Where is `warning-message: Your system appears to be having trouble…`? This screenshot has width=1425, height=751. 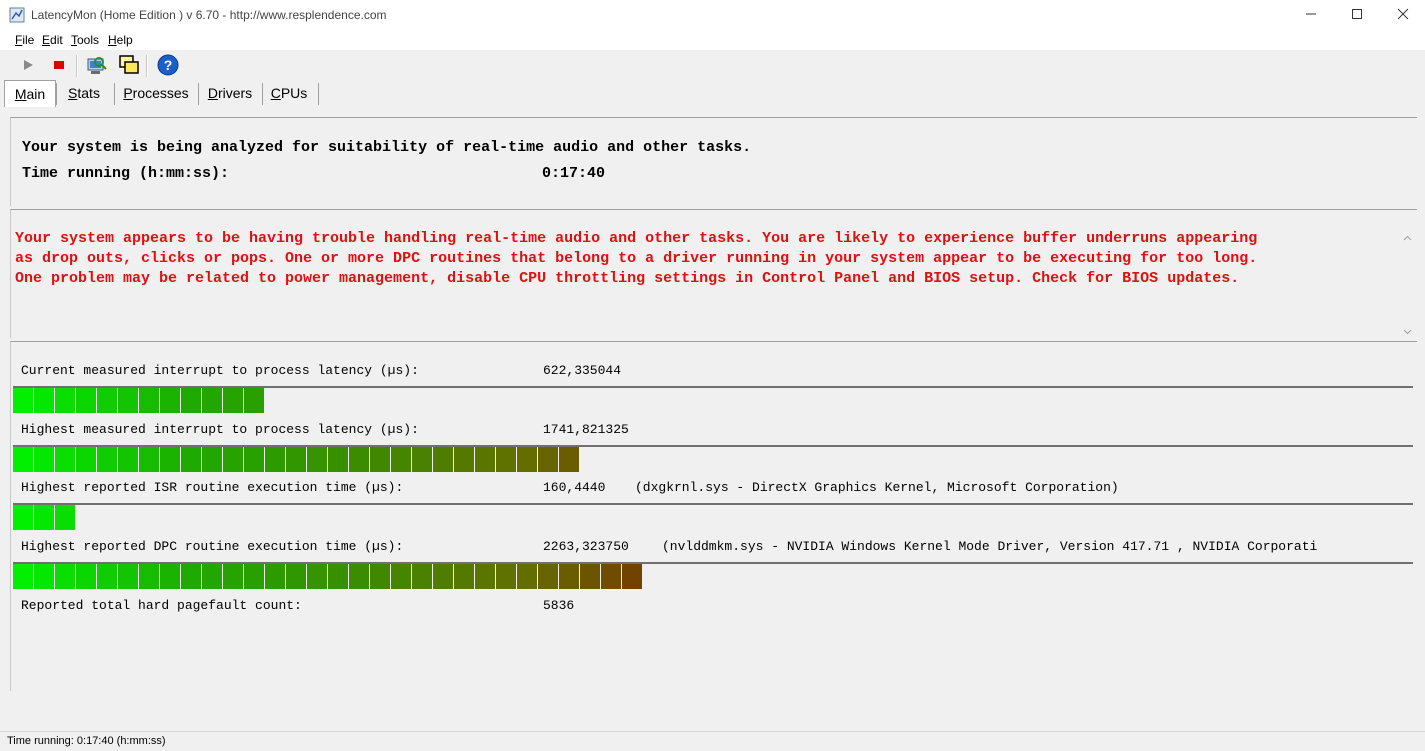 warning-message: Your system appears to be having trouble… is located at coordinates (636, 259).